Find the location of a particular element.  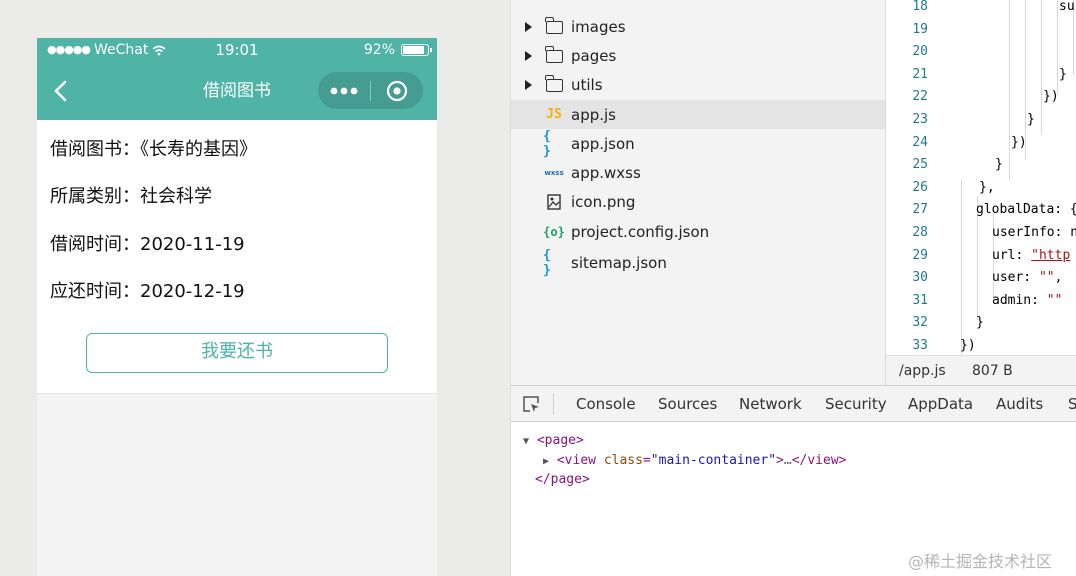

code-token: admin: is located at coordinates (1019, 300).